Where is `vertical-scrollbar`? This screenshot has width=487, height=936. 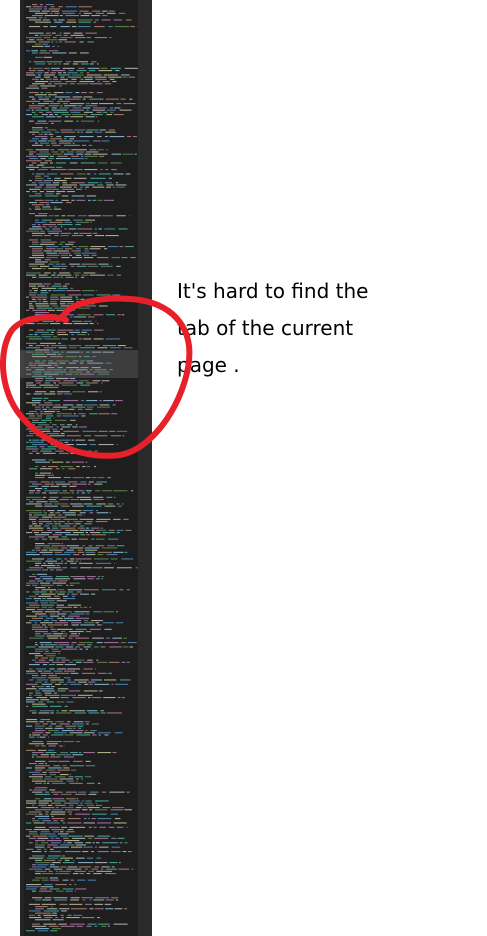 vertical-scrollbar is located at coordinates (145, 468).